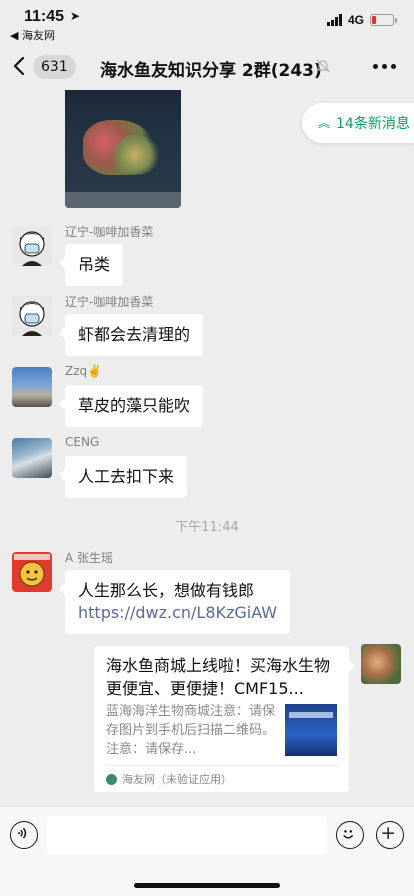 The width and height of the screenshot is (414, 896). Describe the element at coordinates (20, 66) in the screenshot. I see `back-chevron-icon` at that location.